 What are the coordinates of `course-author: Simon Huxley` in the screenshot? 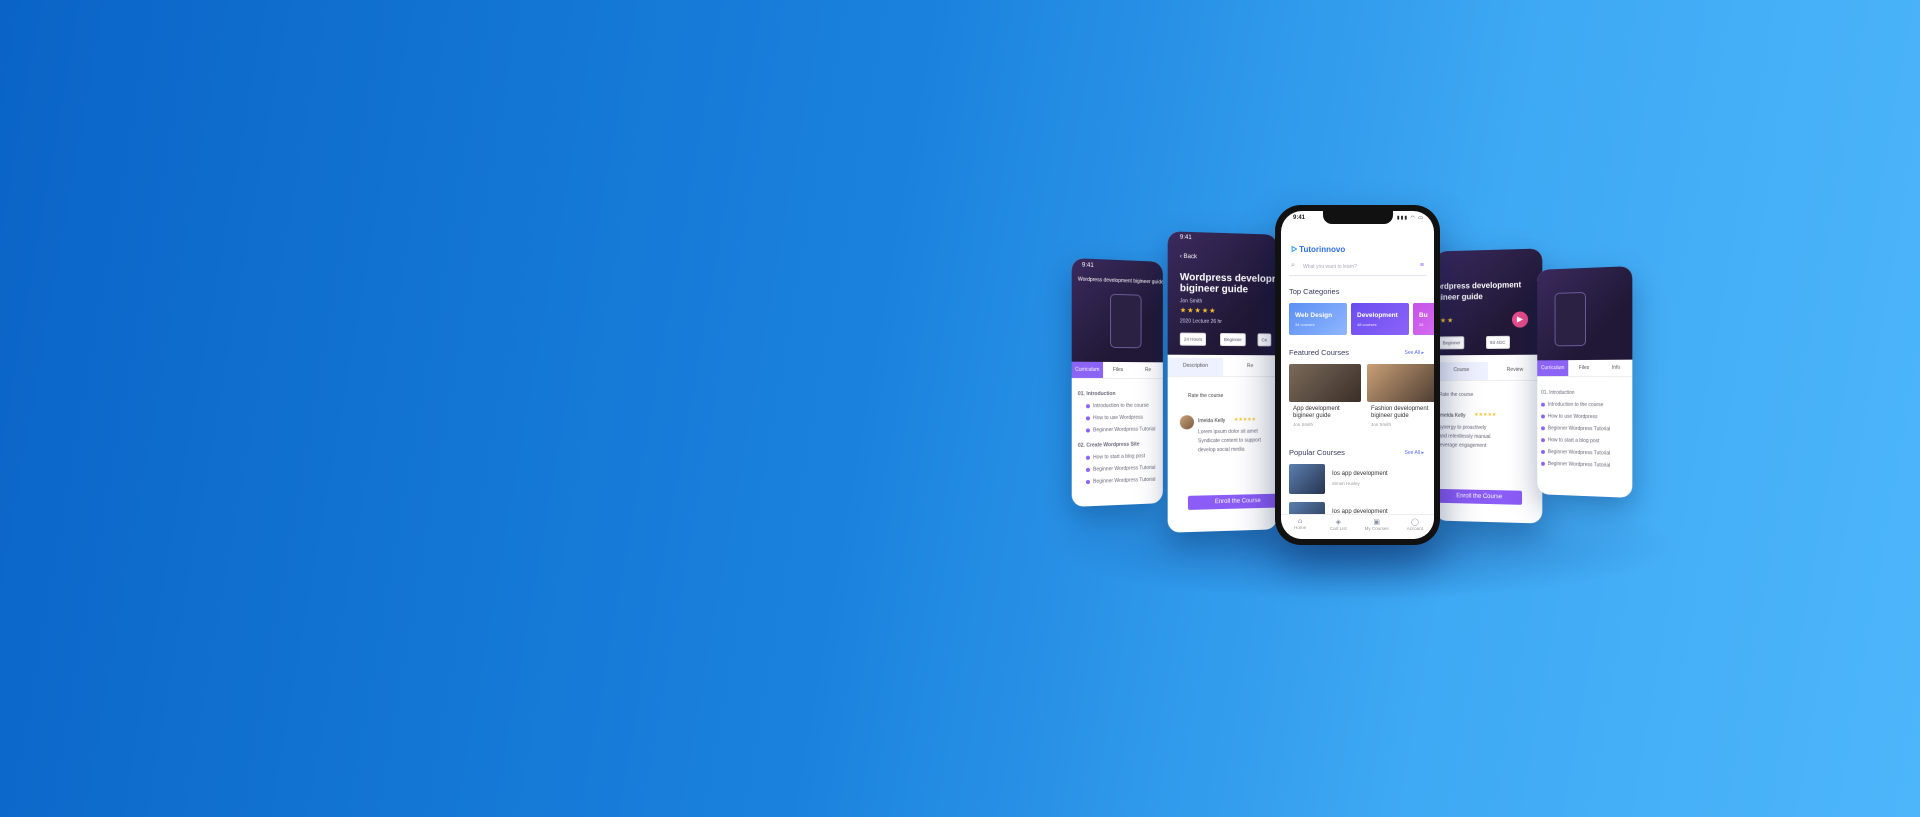 It's located at (1346, 483).